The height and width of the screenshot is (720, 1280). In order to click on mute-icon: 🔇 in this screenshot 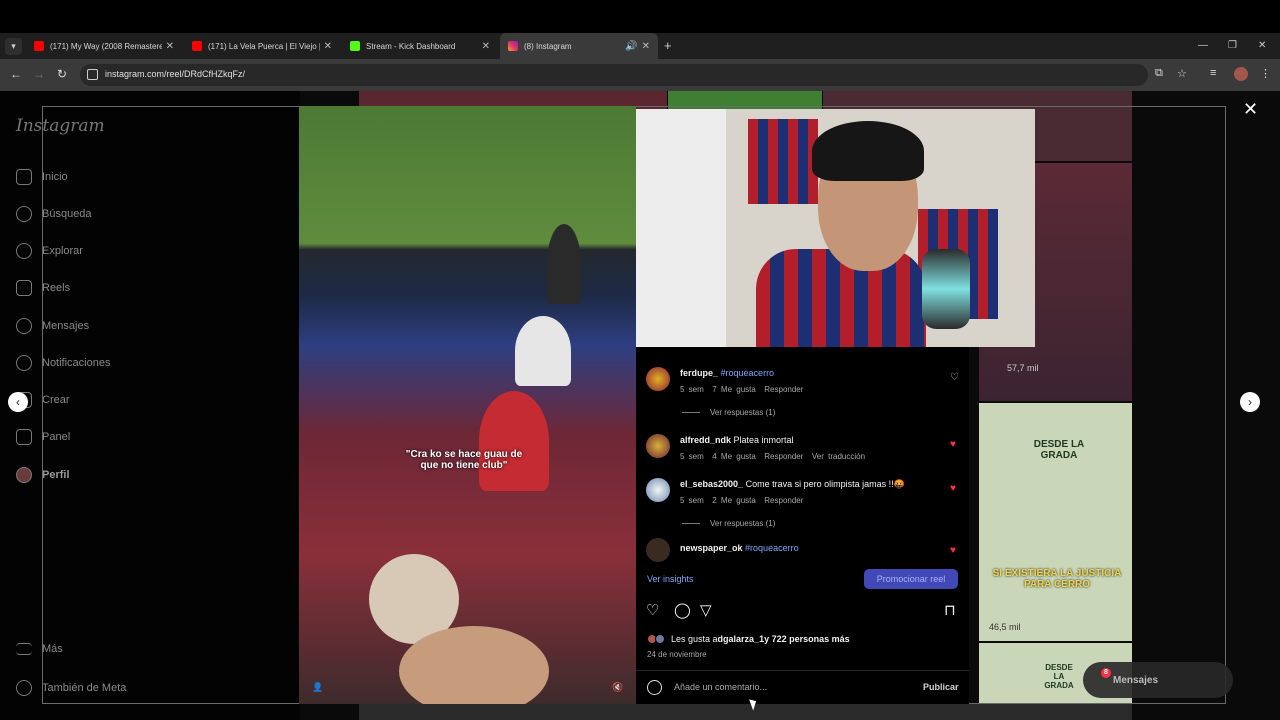, I will do `click(617, 687)`.